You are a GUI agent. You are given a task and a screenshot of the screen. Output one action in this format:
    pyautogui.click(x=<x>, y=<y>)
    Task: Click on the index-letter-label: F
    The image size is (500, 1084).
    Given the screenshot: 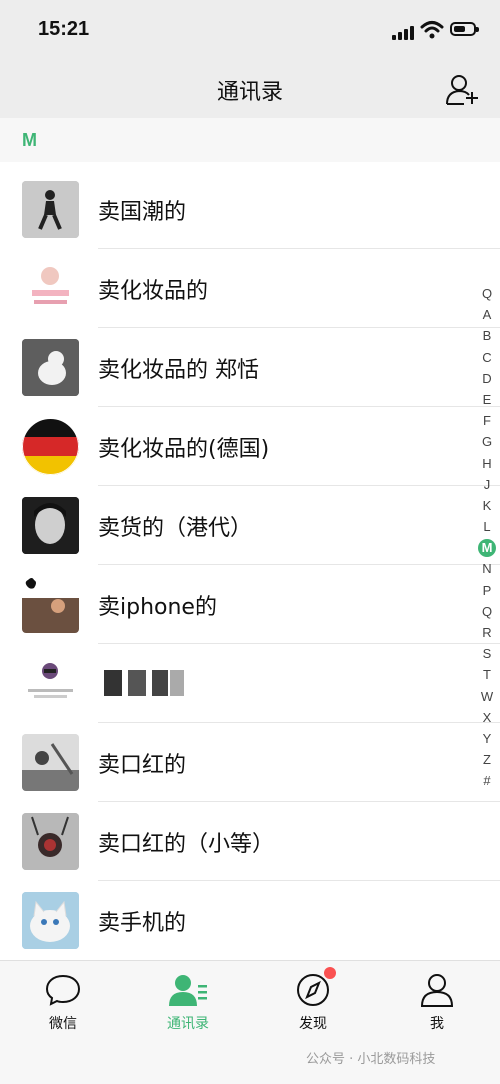 What is the action you would take?
    pyautogui.click(x=487, y=421)
    